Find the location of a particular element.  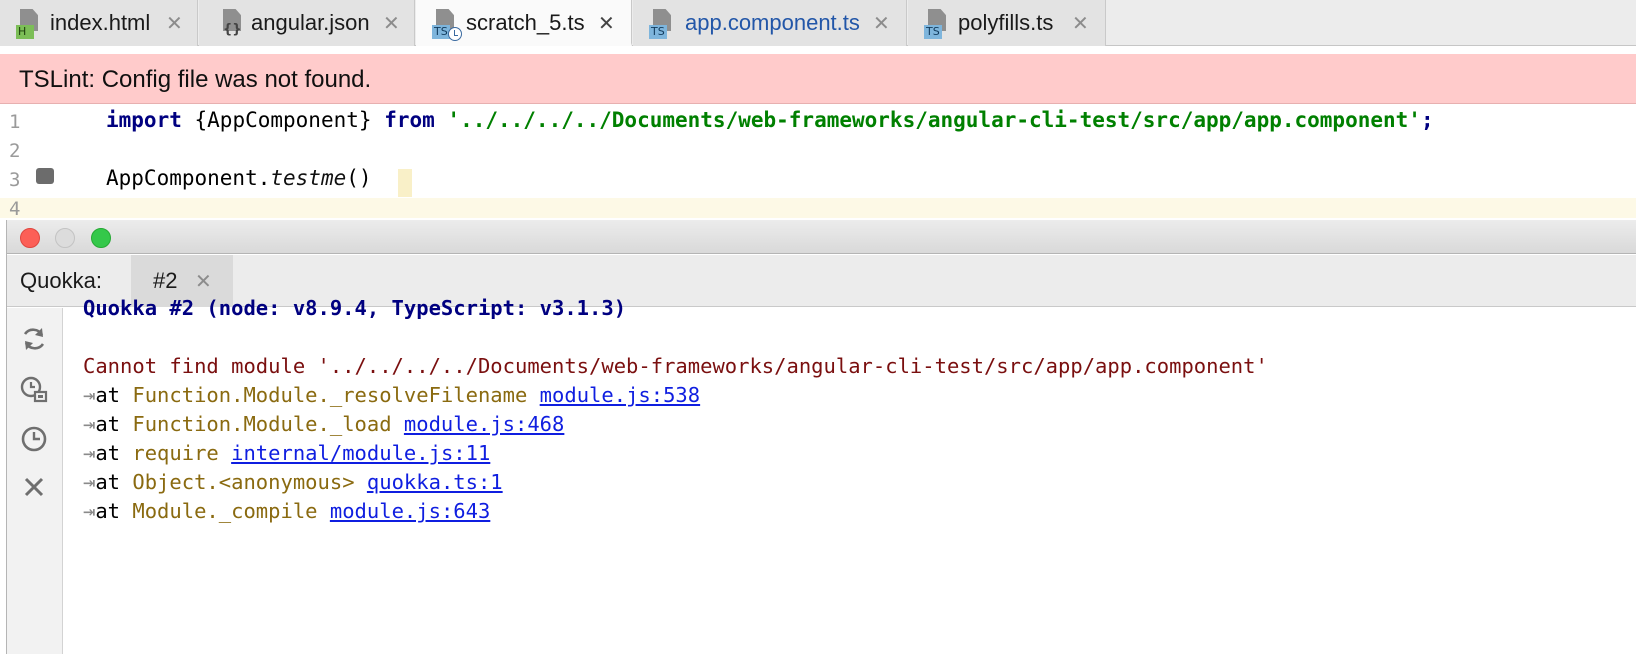

stack-trace-line: ⇥at Module._compile module.js:643 is located at coordinates (287, 511).